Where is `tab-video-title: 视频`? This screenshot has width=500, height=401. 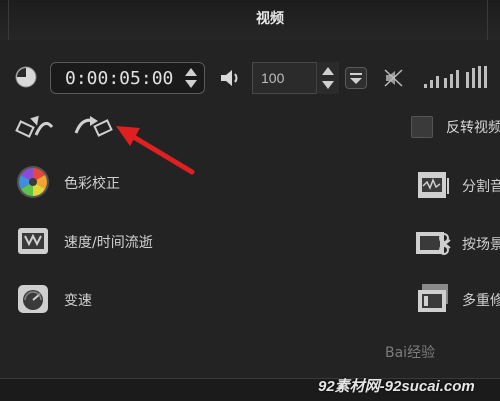
tab-video-title: 视频 is located at coordinates (270, 18).